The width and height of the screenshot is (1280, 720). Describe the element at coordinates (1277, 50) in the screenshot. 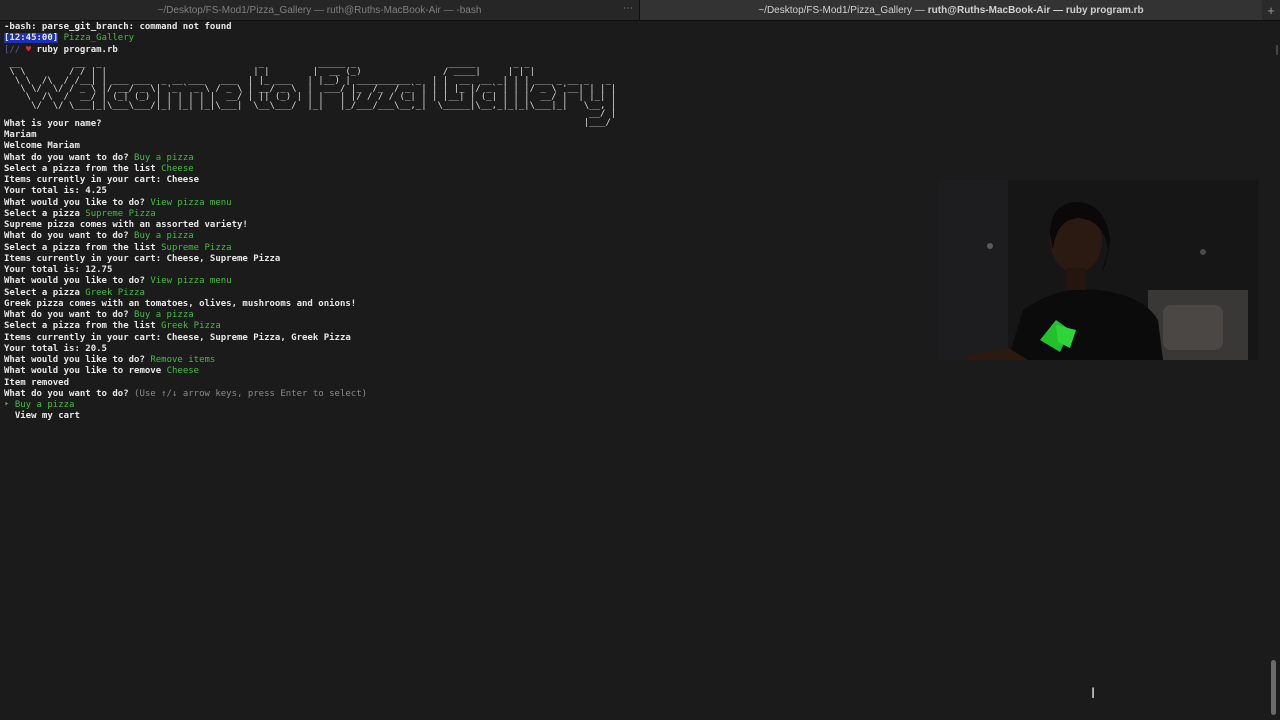

I see `scrollbar-top-marker` at that location.